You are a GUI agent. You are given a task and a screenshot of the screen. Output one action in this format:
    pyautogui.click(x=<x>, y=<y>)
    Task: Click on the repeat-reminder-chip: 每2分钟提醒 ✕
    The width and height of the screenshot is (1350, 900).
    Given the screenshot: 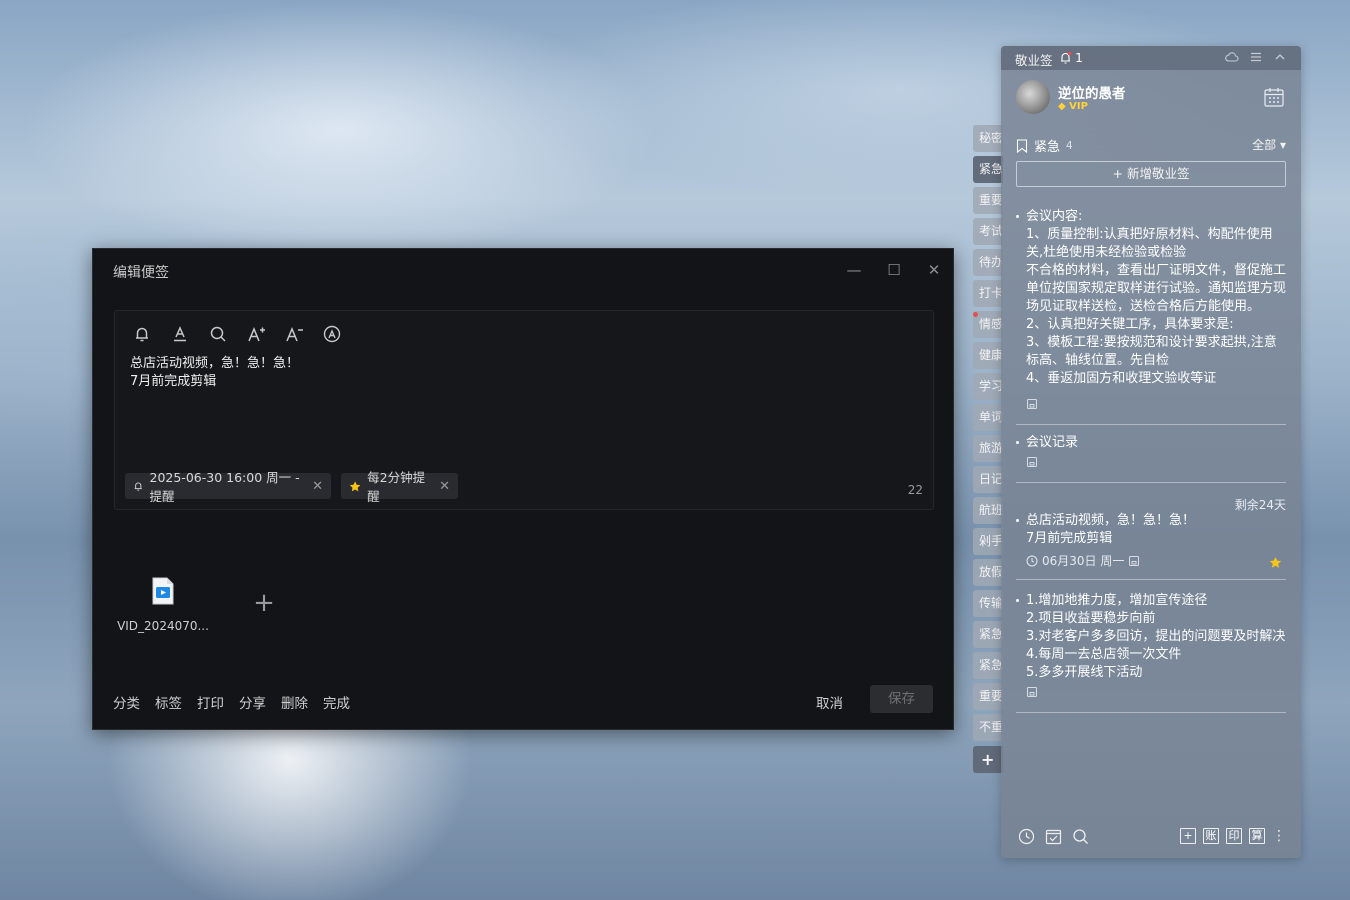 What is the action you would take?
    pyautogui.click(x=399, y=487)
    